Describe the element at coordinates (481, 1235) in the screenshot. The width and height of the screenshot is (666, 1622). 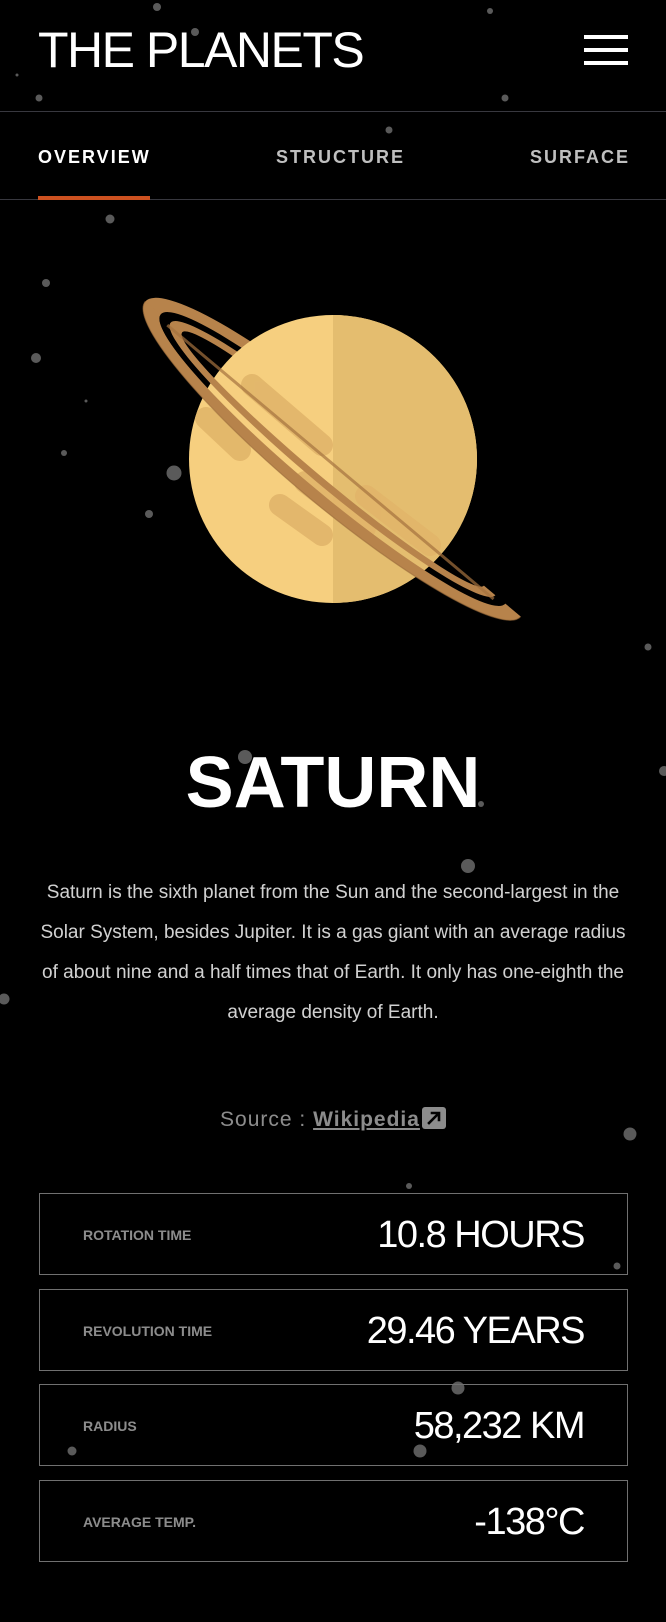
I see `stat-value: 10.8 HOURS` at that location.